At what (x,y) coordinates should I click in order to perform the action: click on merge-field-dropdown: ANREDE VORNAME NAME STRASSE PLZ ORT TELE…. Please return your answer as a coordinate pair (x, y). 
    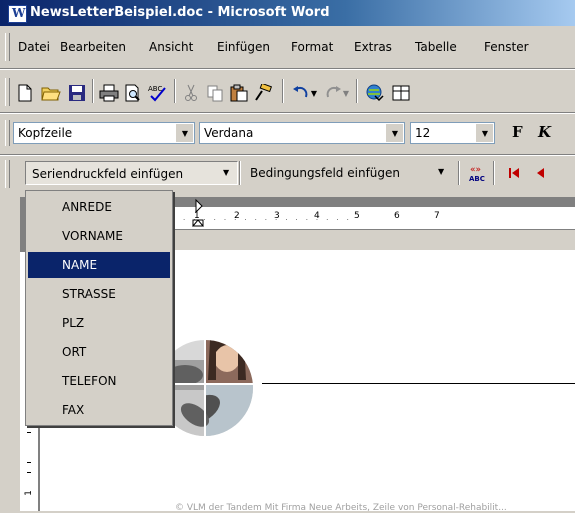
    Looking at the image, I should click on (99, 308).